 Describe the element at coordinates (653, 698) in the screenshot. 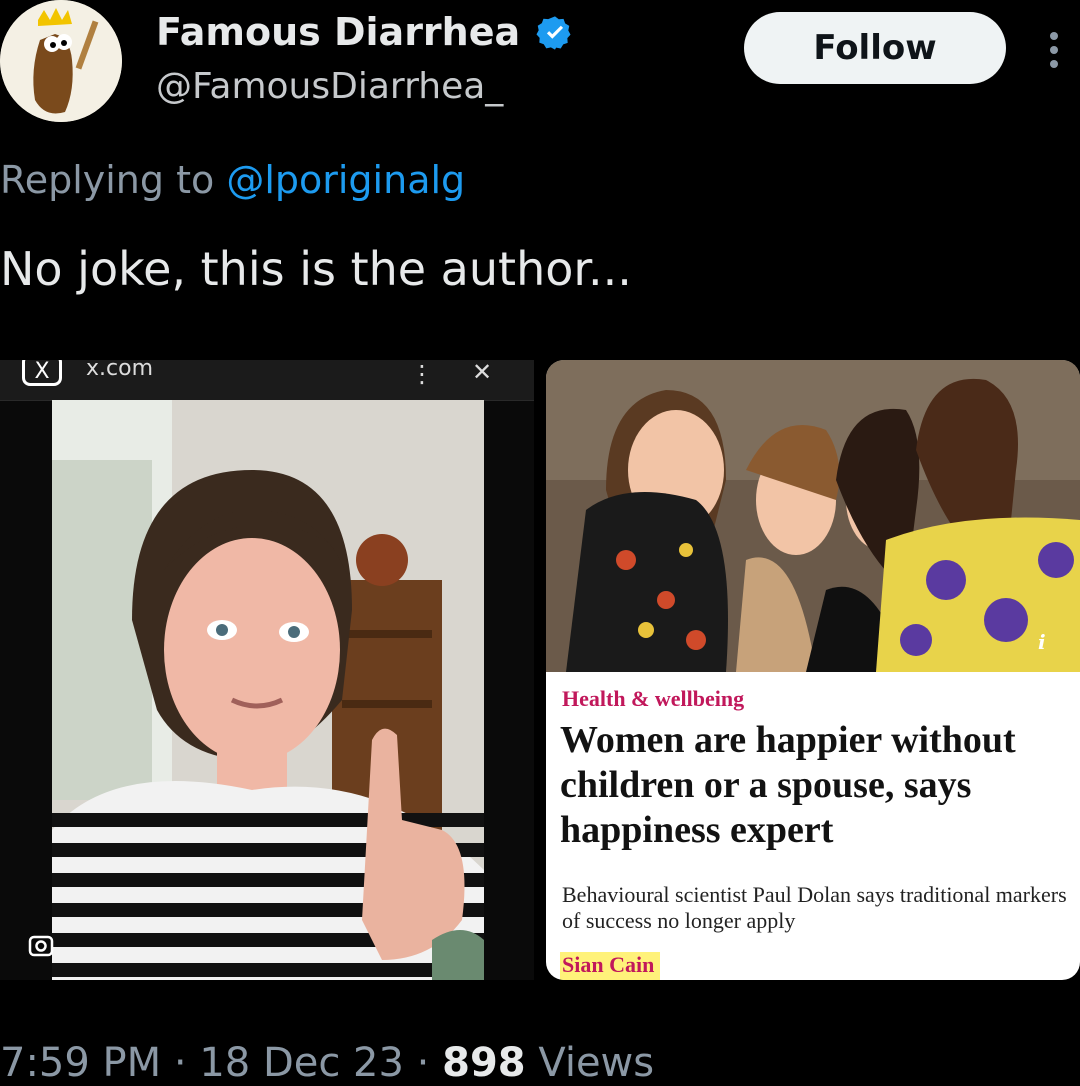

I see `article-kicker: Health & wellbeing` at that location.